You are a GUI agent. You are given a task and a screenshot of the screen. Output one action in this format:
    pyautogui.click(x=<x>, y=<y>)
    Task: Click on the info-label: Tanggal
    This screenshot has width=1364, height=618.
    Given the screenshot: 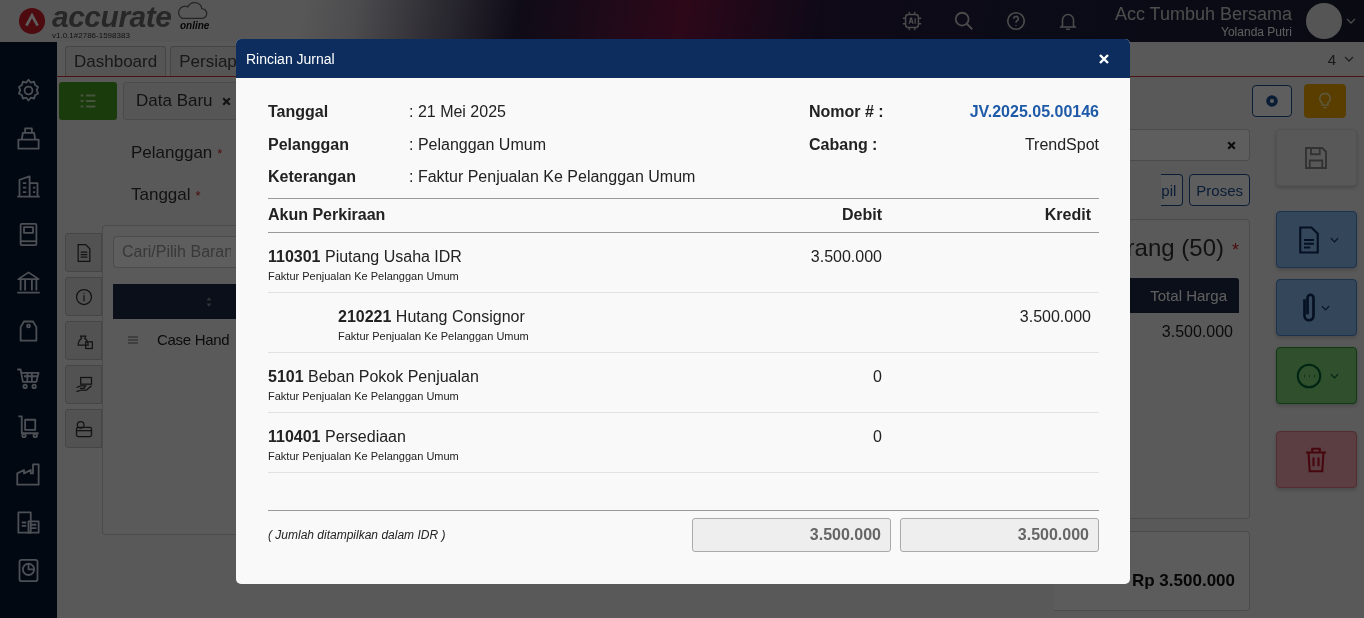 What is the action you would take?
    pyautogui.click(x=299, y=112)
    